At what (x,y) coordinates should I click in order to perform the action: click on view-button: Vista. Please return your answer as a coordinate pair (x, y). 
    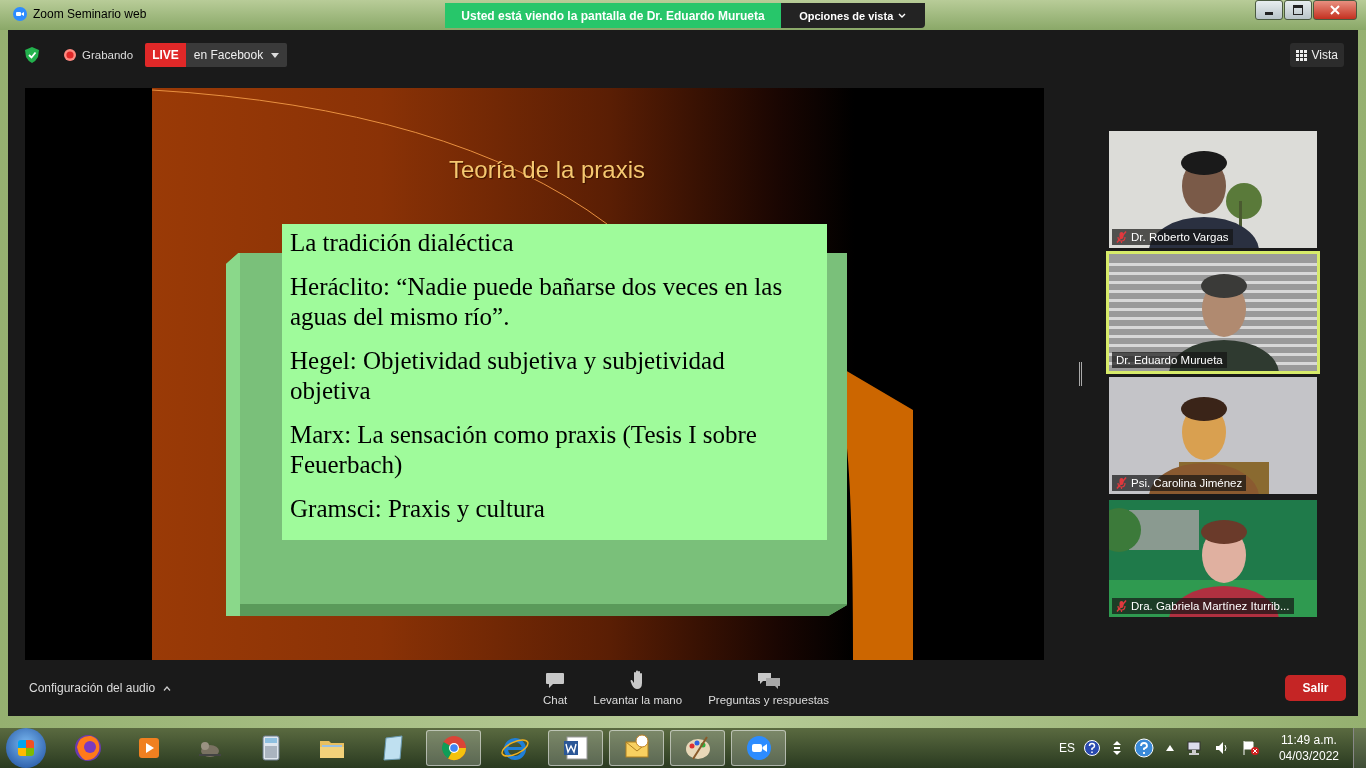
    Looking at the image, I should click on (1316, 55).